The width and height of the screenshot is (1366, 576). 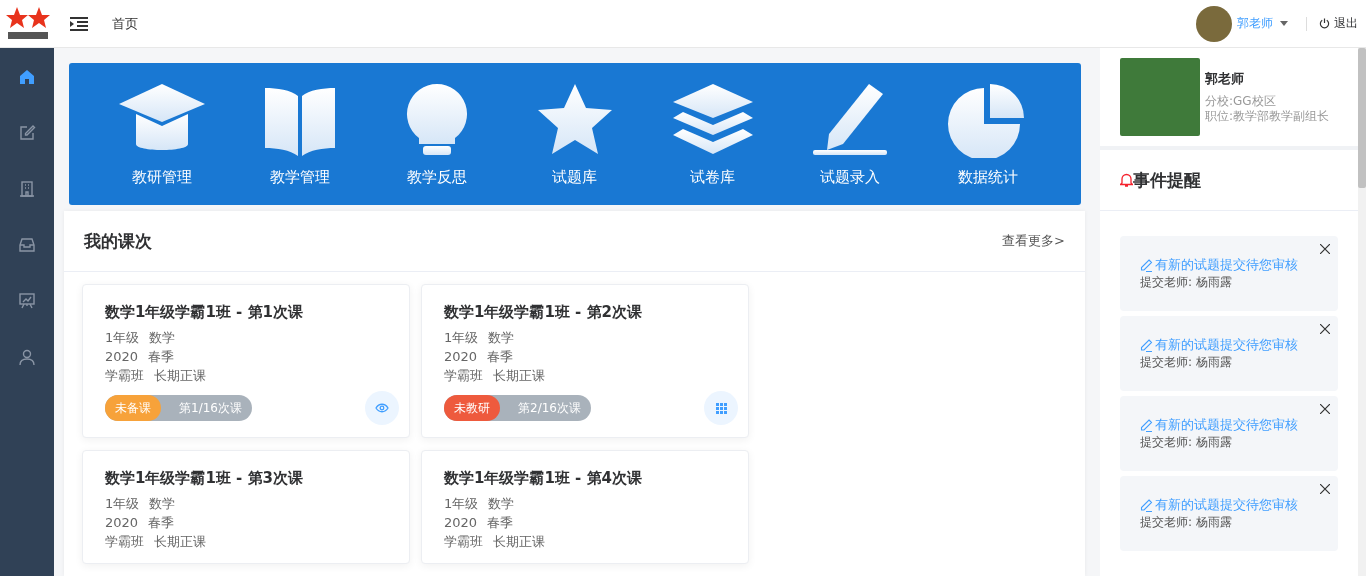 What do you see at coordinates (161, 177) in the screenshot?
I see `tile-label: 教研管理` at bounding box center [161, 177].